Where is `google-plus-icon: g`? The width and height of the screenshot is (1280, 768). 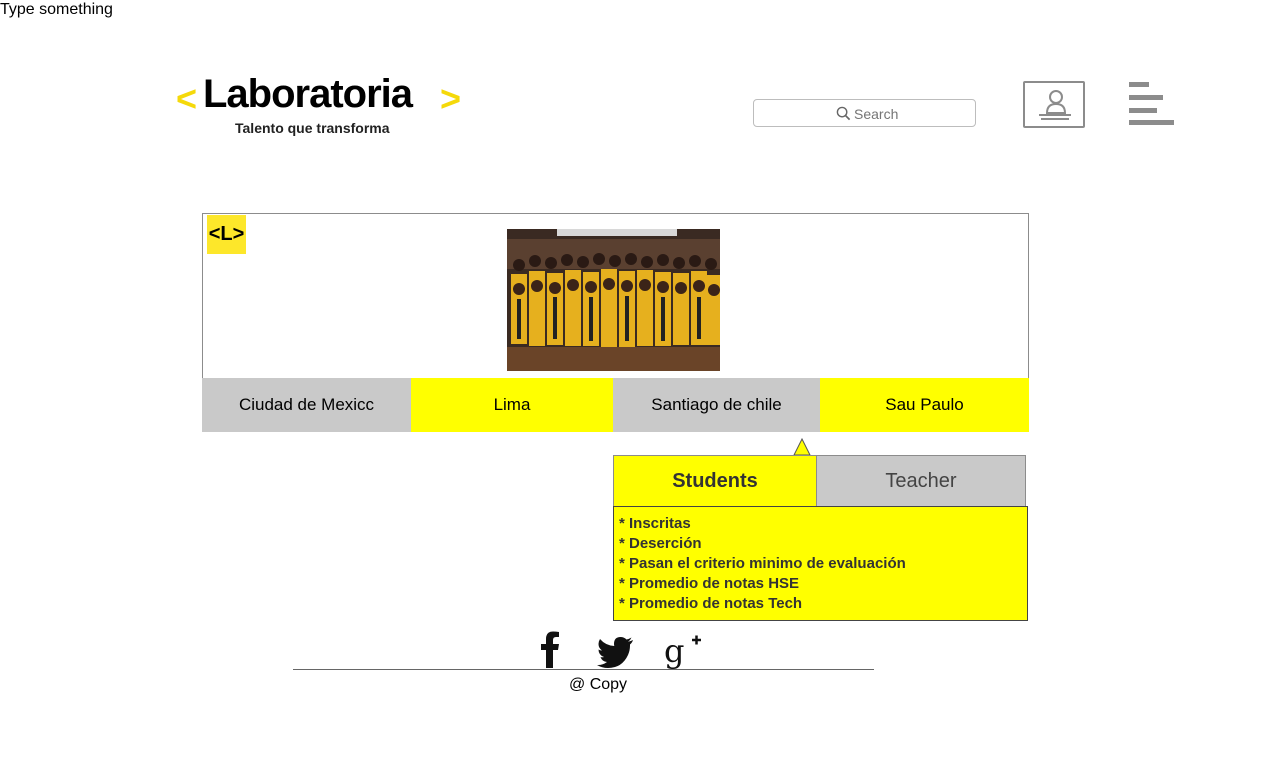
google-plus-icon: g is located at coordinates (683, 650).